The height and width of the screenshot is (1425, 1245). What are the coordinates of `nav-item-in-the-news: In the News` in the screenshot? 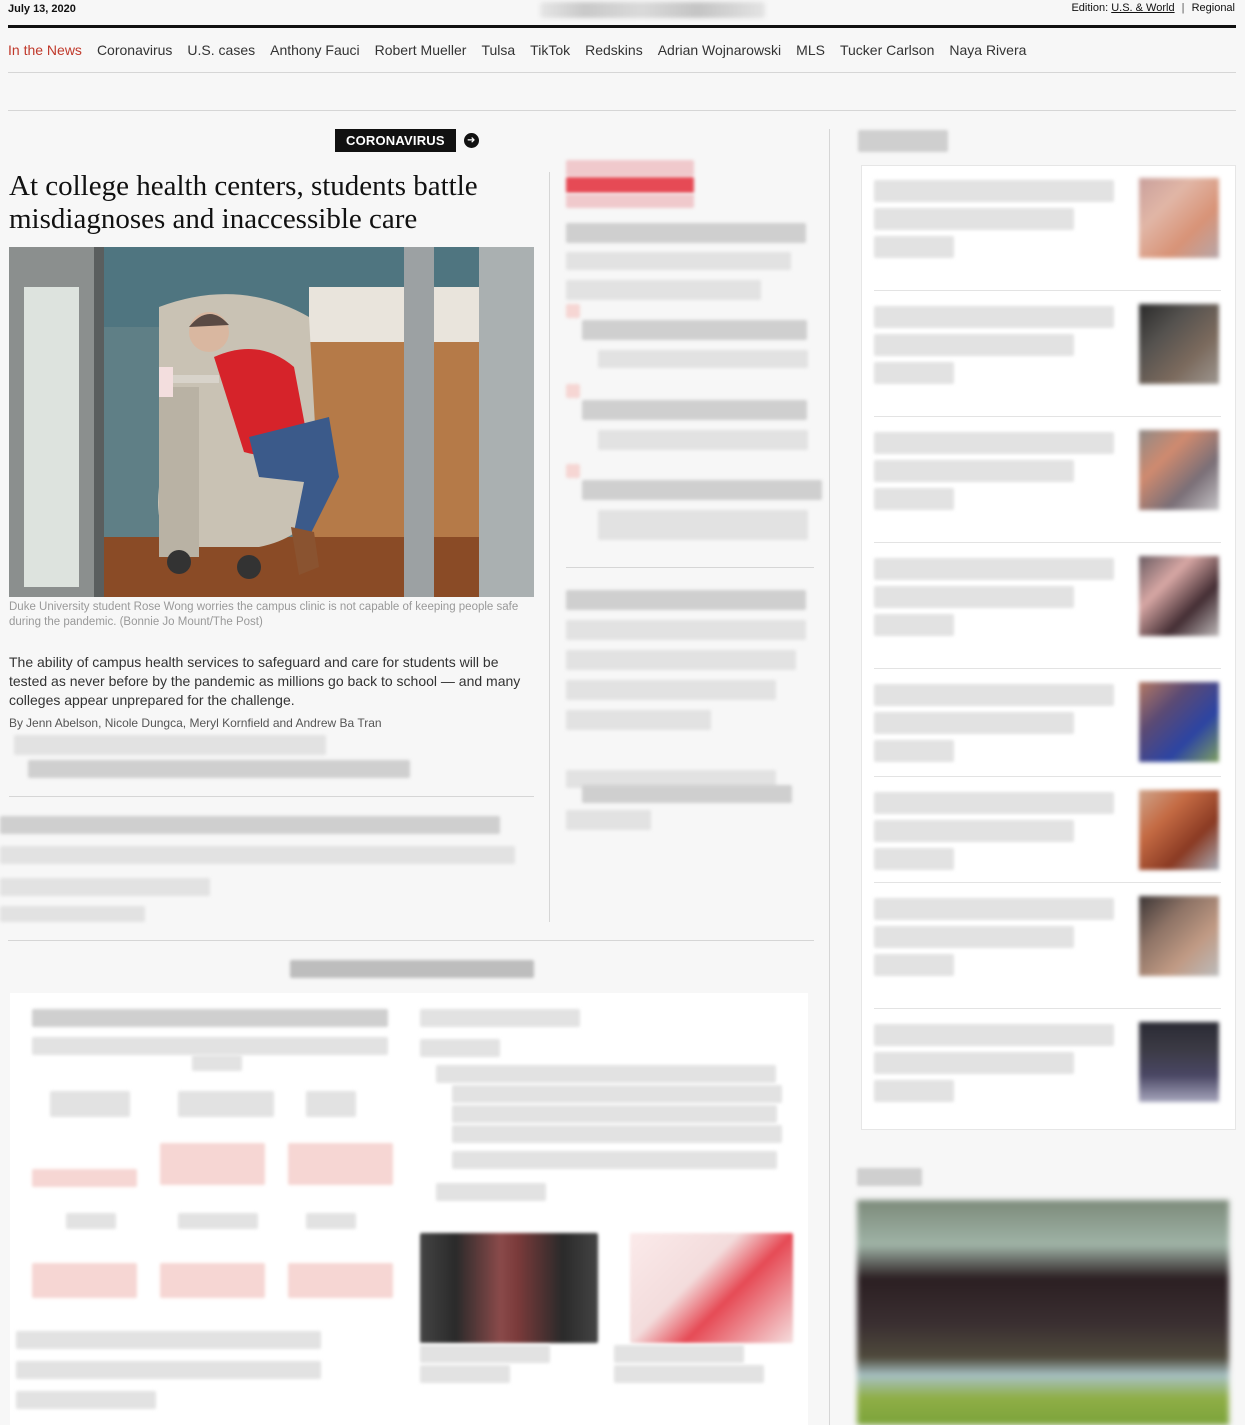 It's located at (45, 50).